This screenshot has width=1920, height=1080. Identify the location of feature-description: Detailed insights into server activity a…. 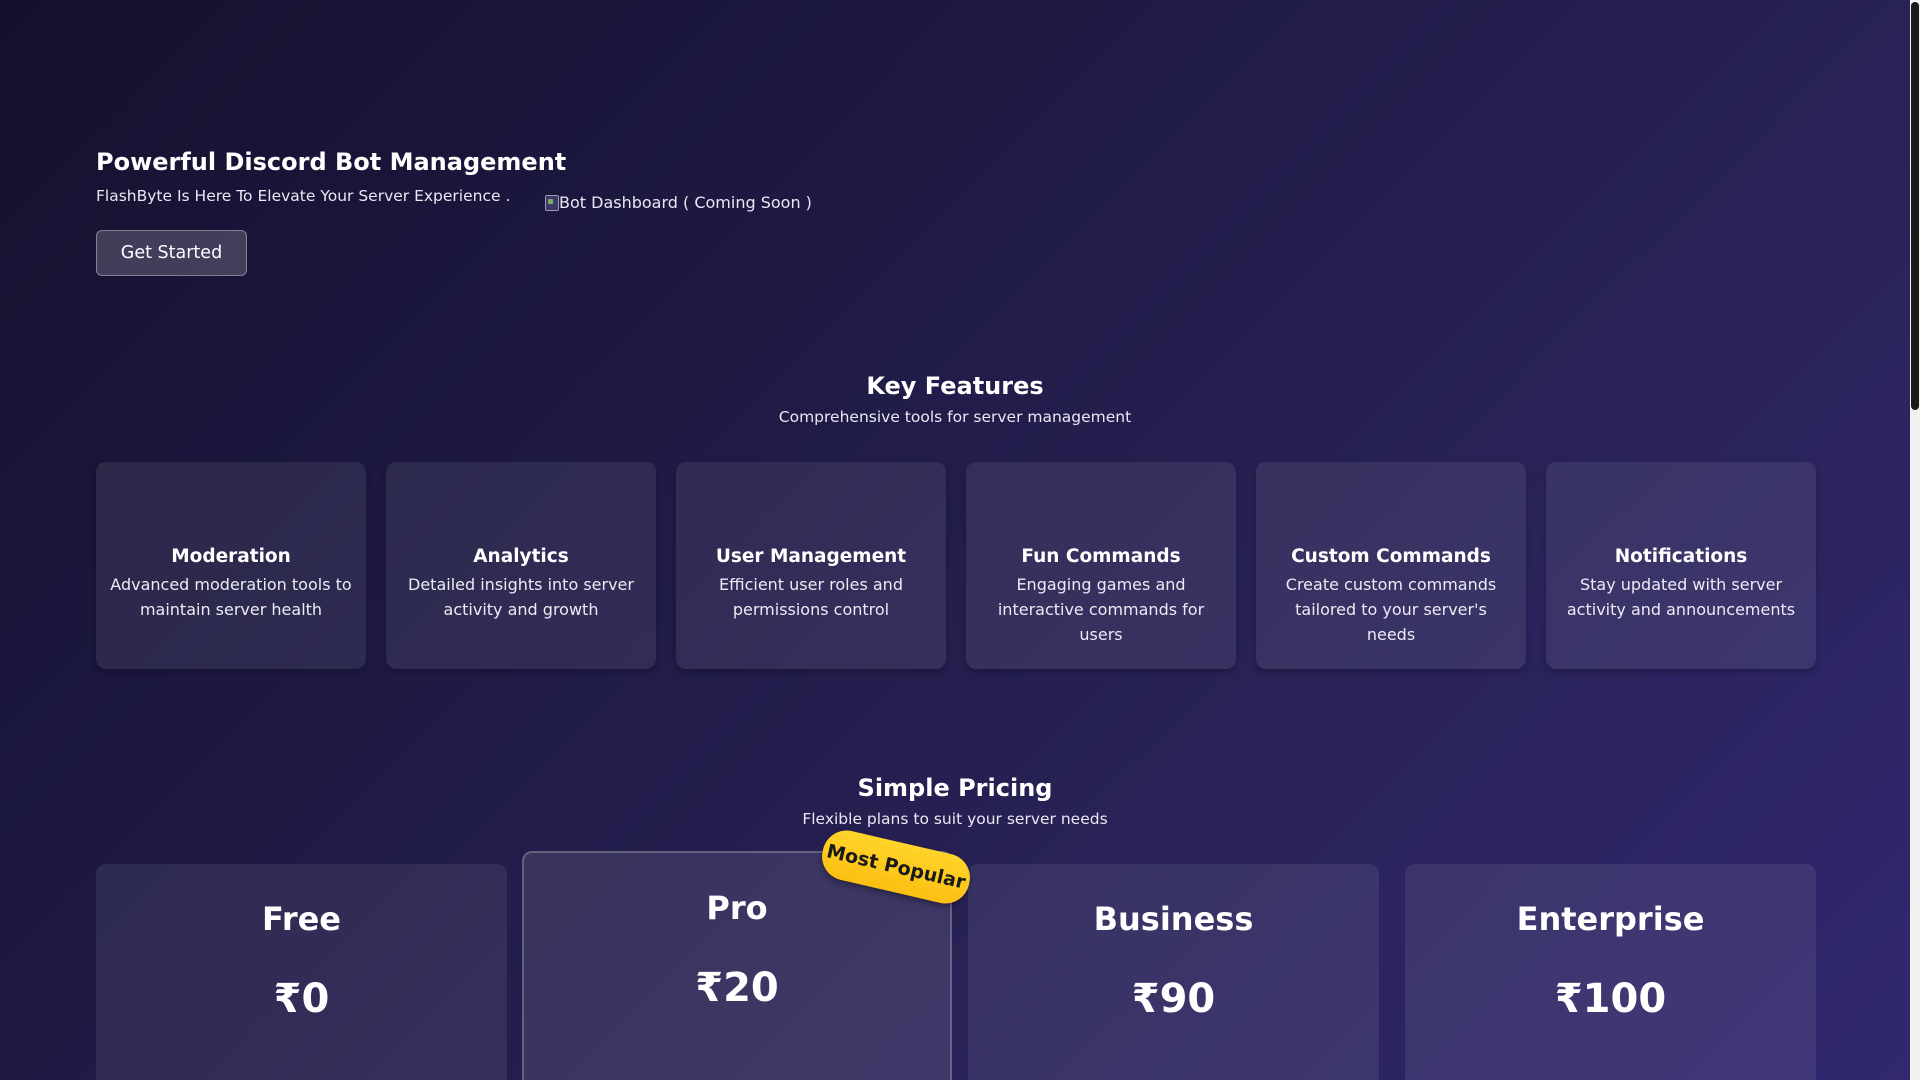
(521, 597).